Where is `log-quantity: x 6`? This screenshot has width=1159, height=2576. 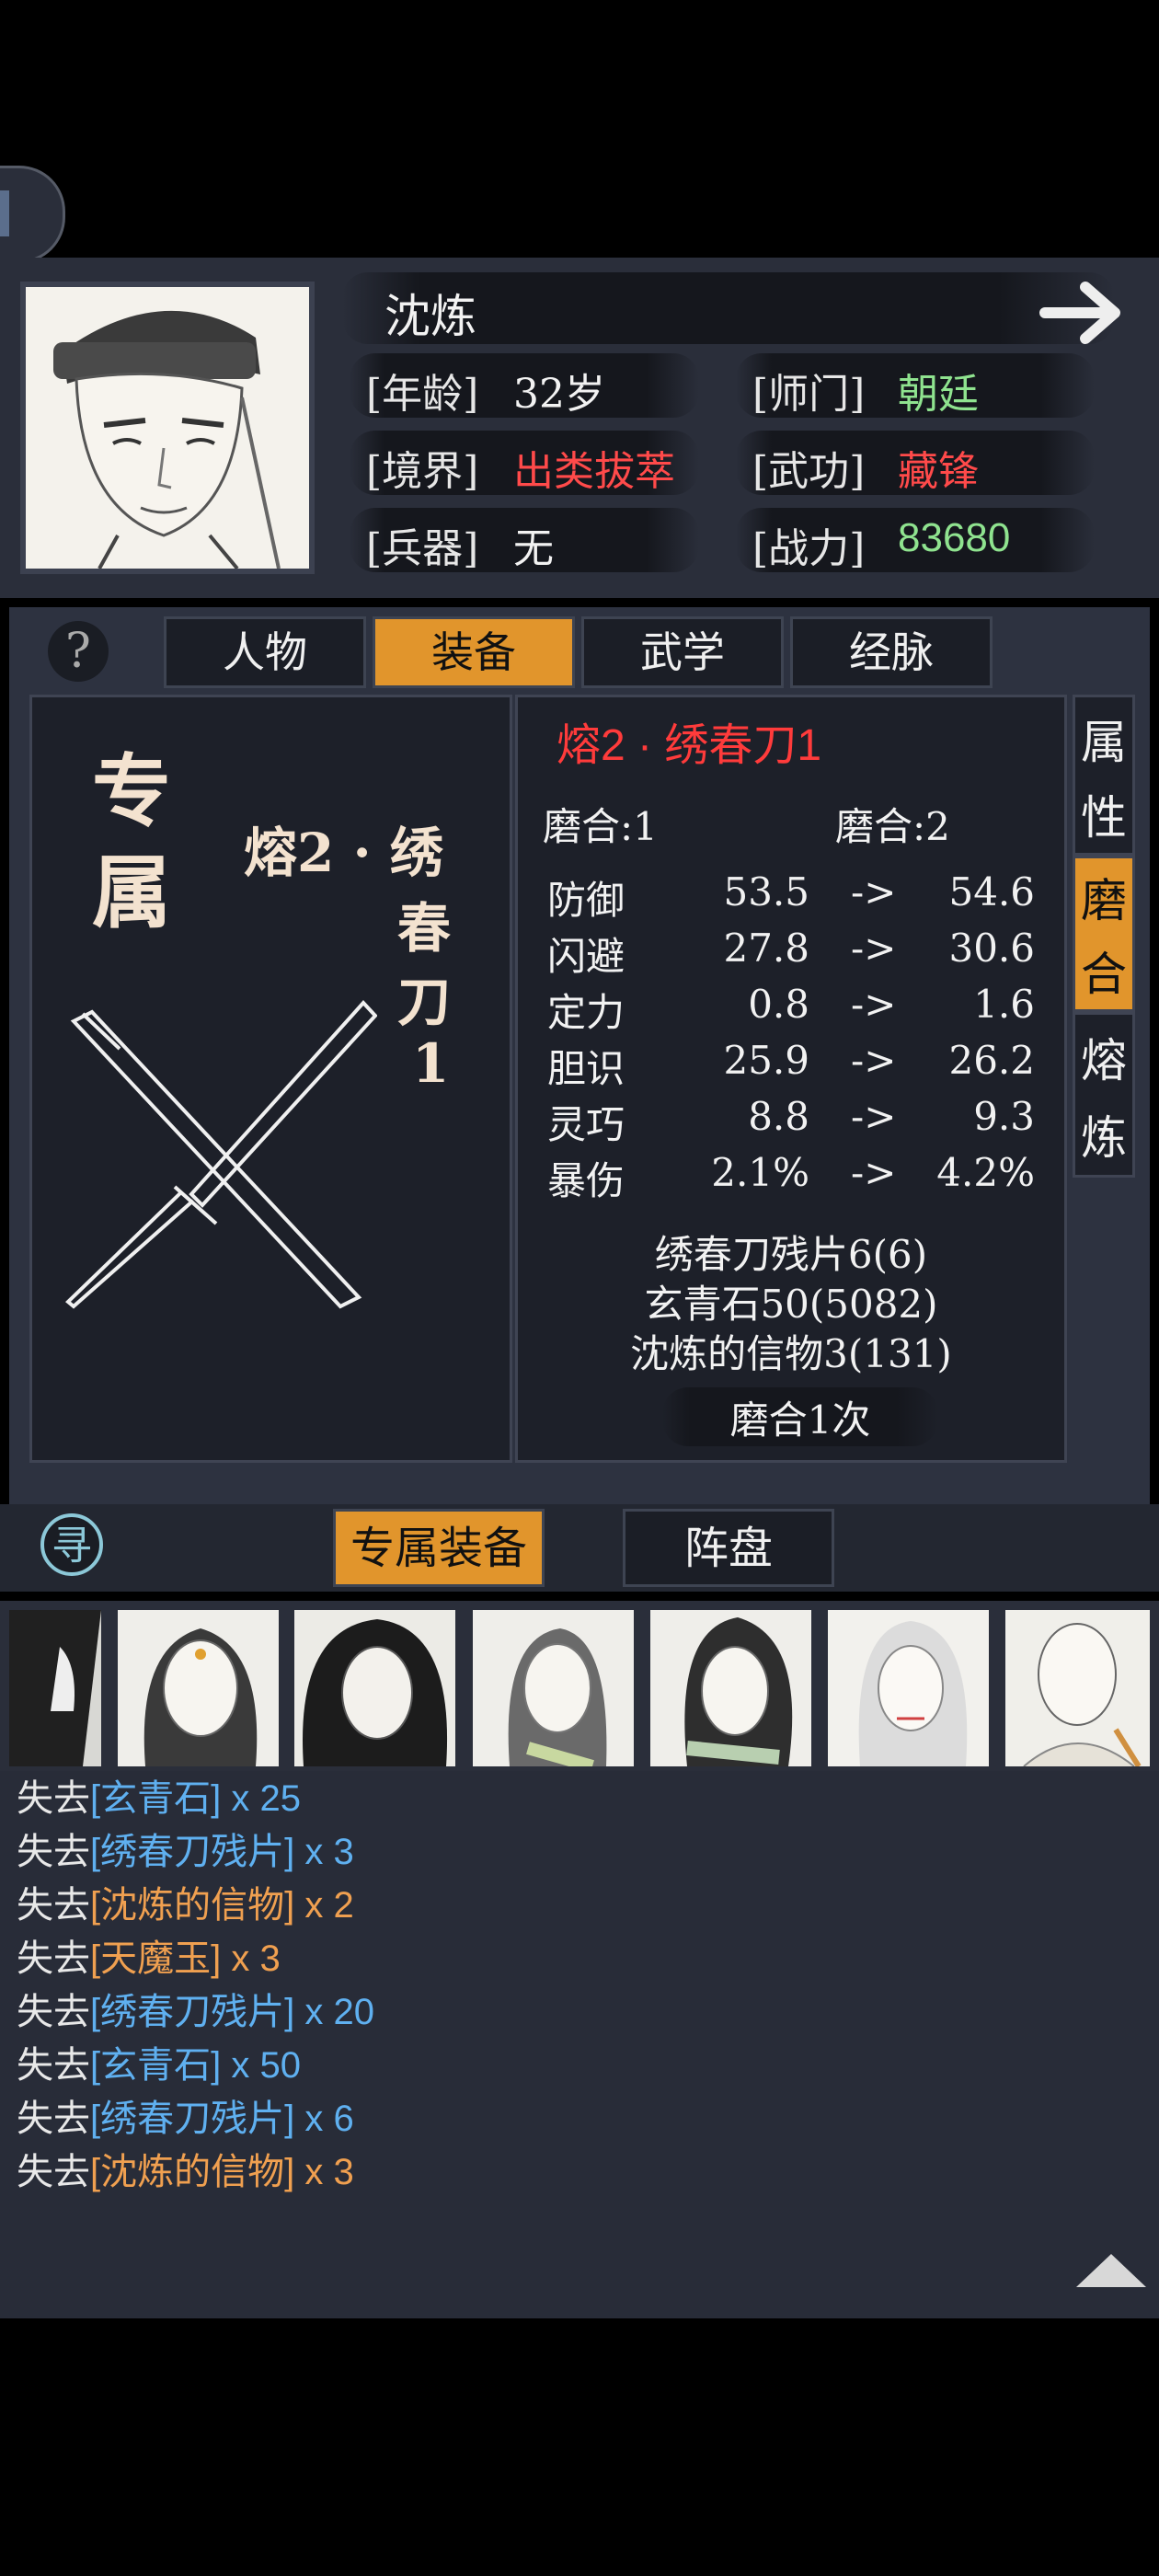 log-quantity: x 6 is located at coordinates (324, 2119).